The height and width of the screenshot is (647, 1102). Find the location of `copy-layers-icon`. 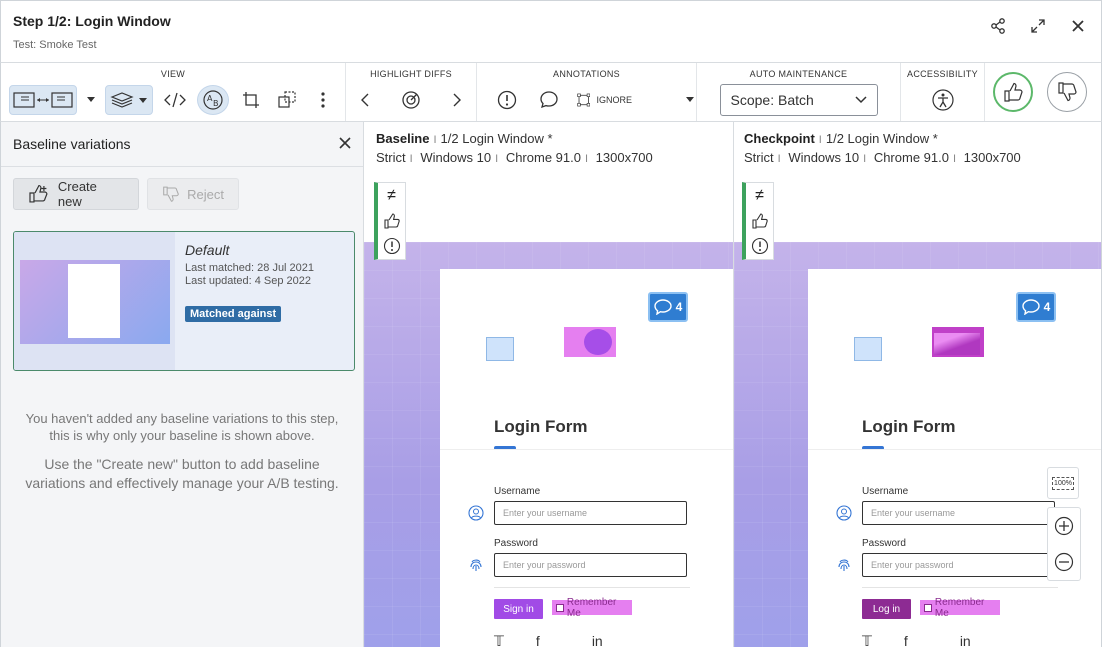

copy-layers-icon is located at coordinates (287, 100).